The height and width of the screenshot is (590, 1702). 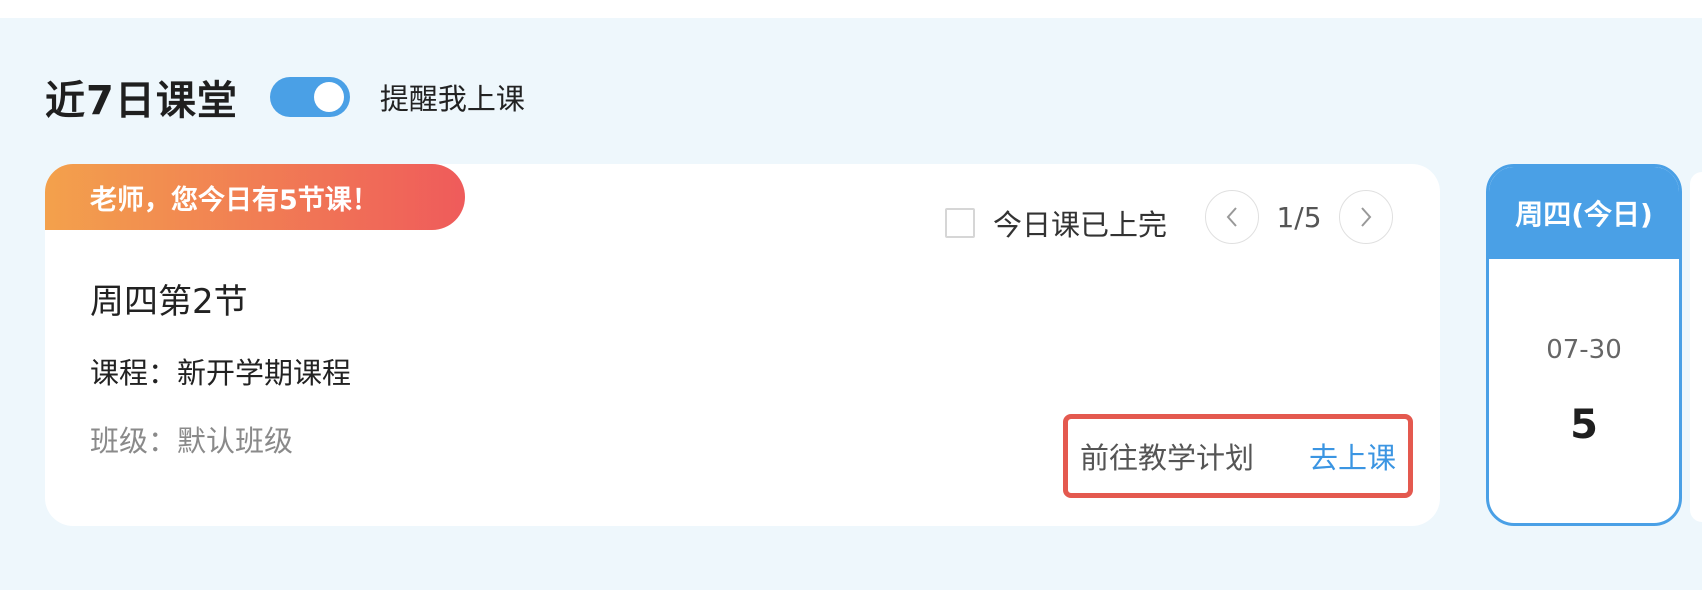 I want to click on lesson-course: 课程：新开学期课程, so click(x=221, y=373).